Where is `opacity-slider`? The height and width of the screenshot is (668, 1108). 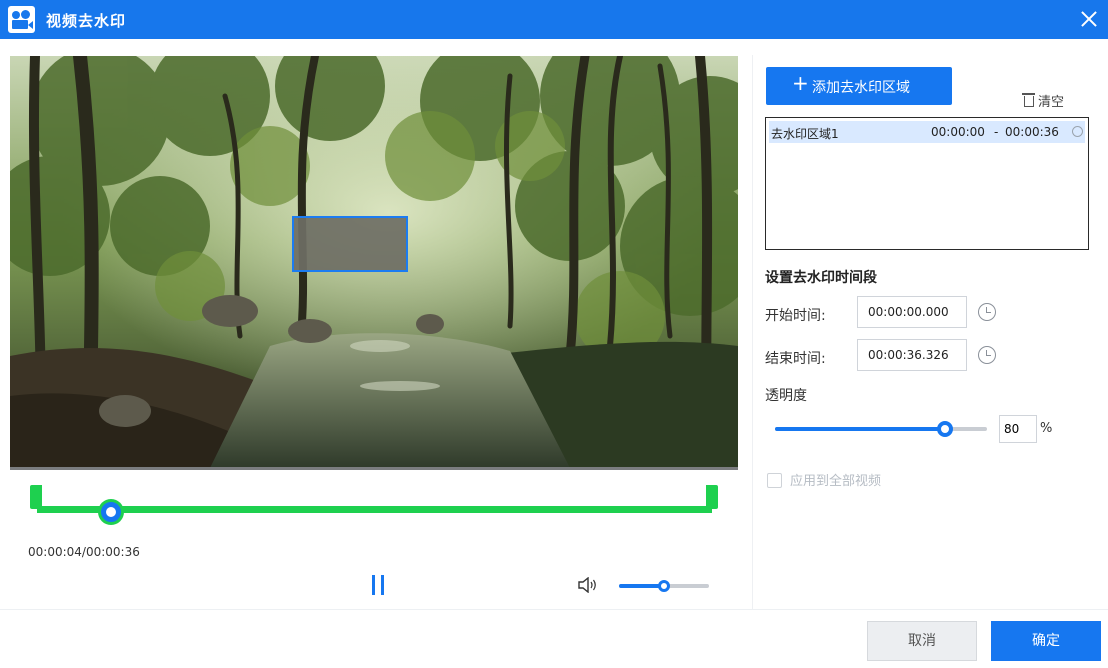
opacity-slider is located at coordinates (881, 429).